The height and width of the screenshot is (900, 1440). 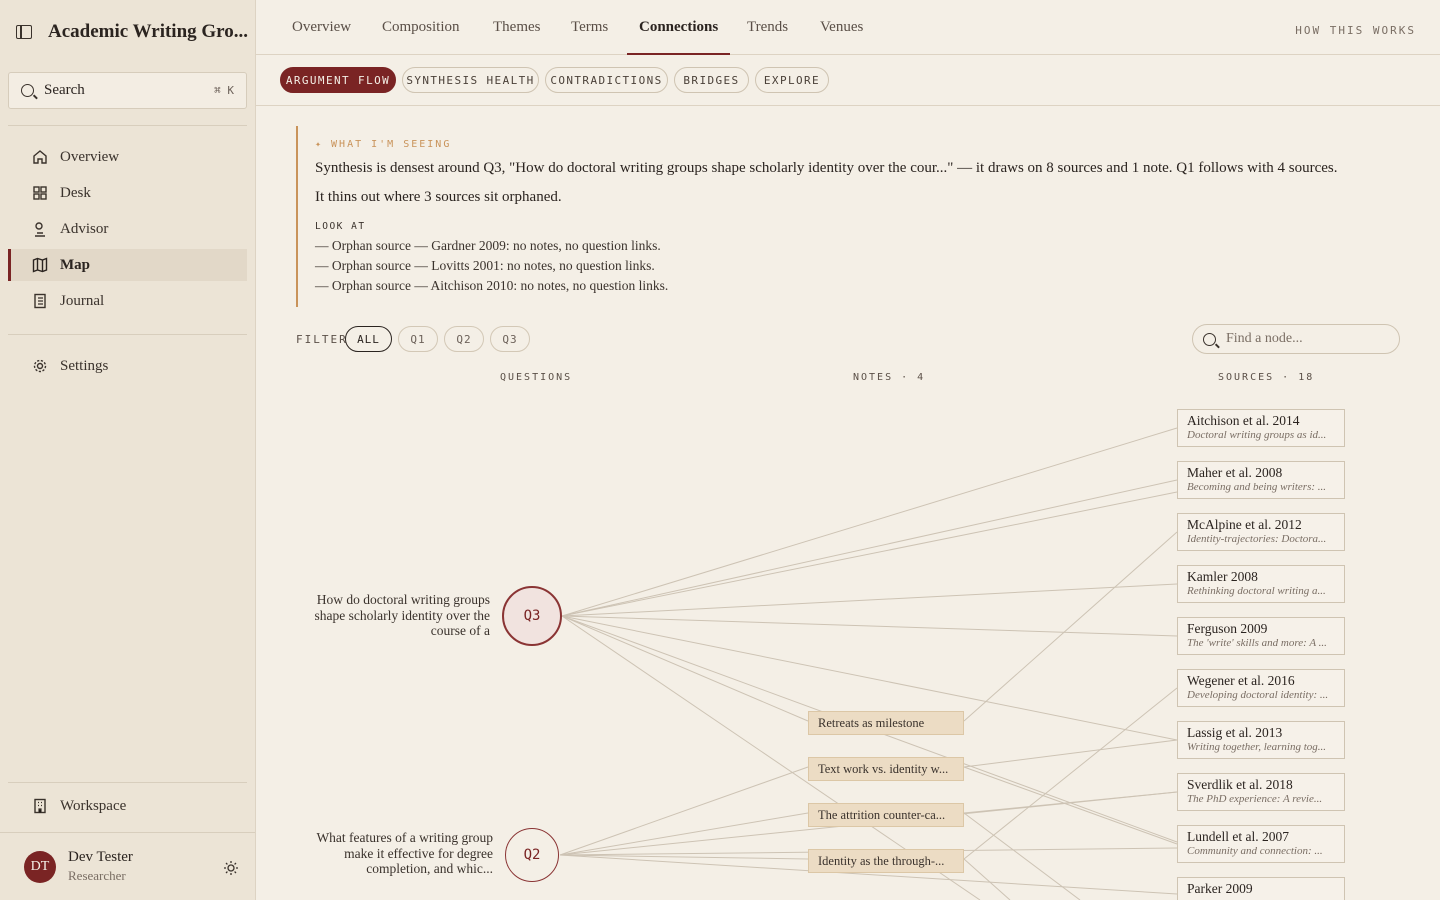 What do you see at coordinates (100, 857) in the screenshot?
I see `user-name: Dev Tester` at bounding box center [100, 857].